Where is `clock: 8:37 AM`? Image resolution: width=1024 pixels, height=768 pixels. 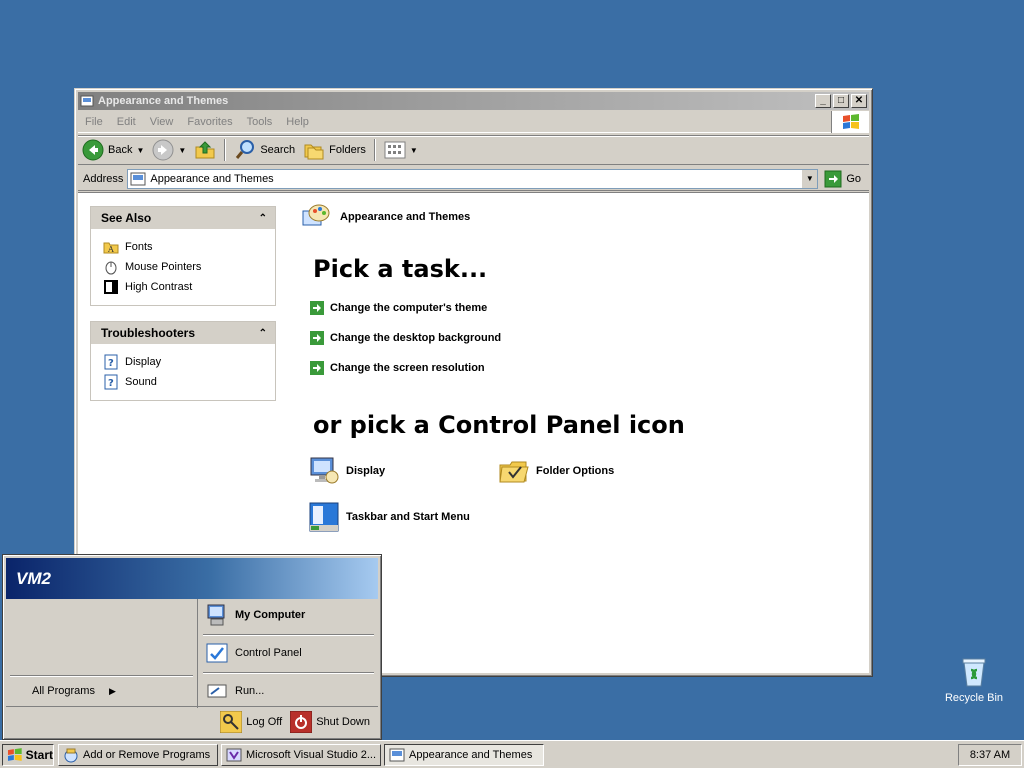
clock: 8:37 AM is located at coordinates (990, 755).